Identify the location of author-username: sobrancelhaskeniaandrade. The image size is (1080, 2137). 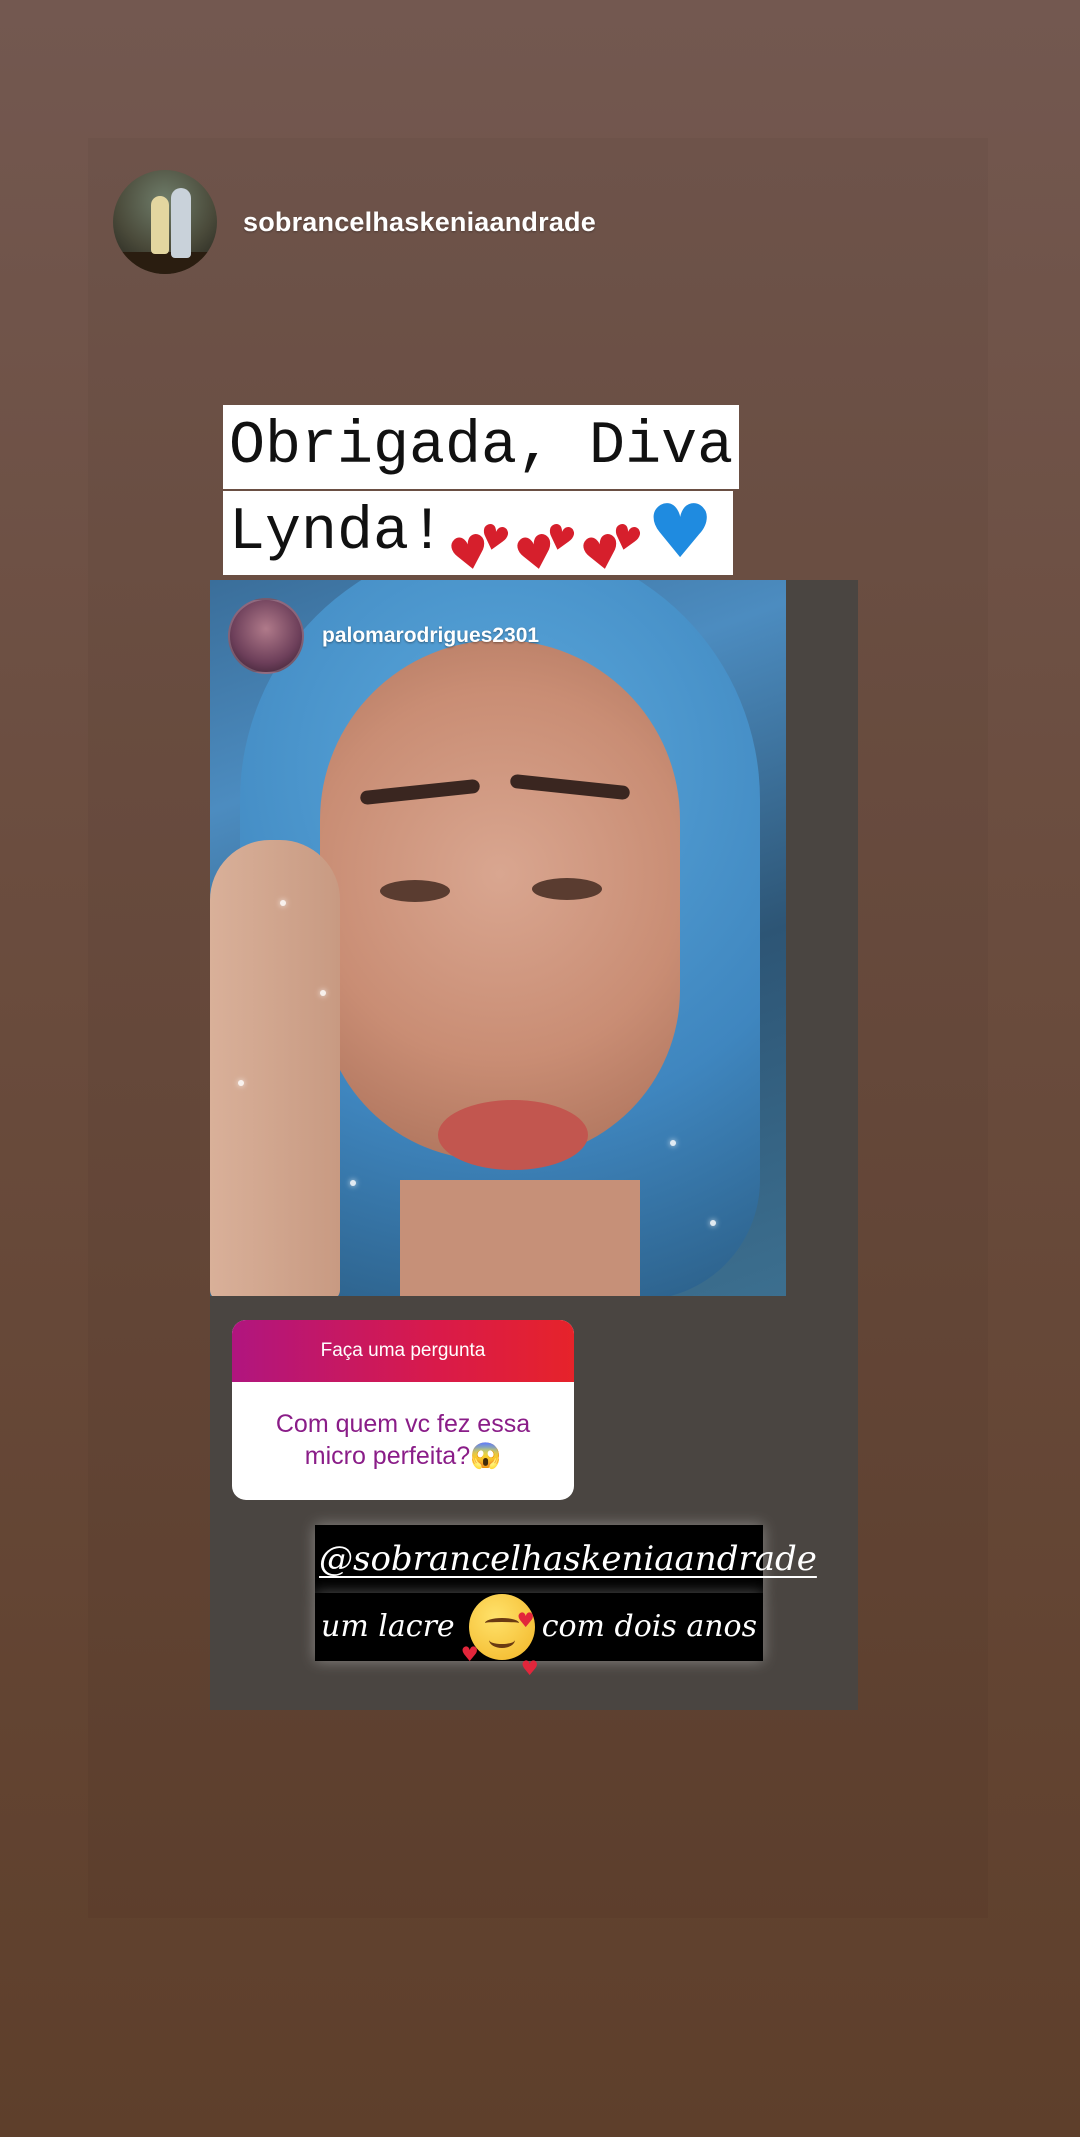
(419, 222).